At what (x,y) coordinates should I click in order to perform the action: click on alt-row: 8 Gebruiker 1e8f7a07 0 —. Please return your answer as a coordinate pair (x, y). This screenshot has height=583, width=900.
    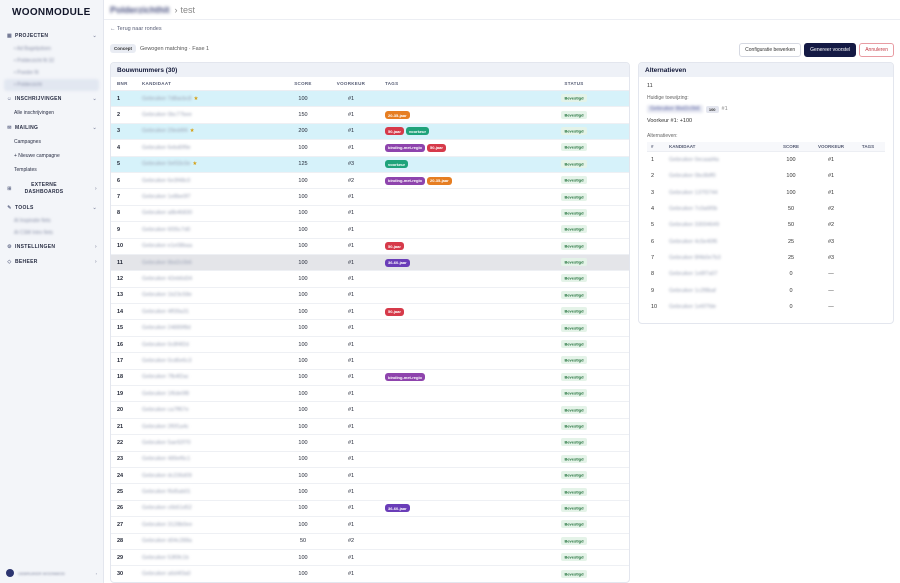
    Looking at the image, I should click on (766, 274).